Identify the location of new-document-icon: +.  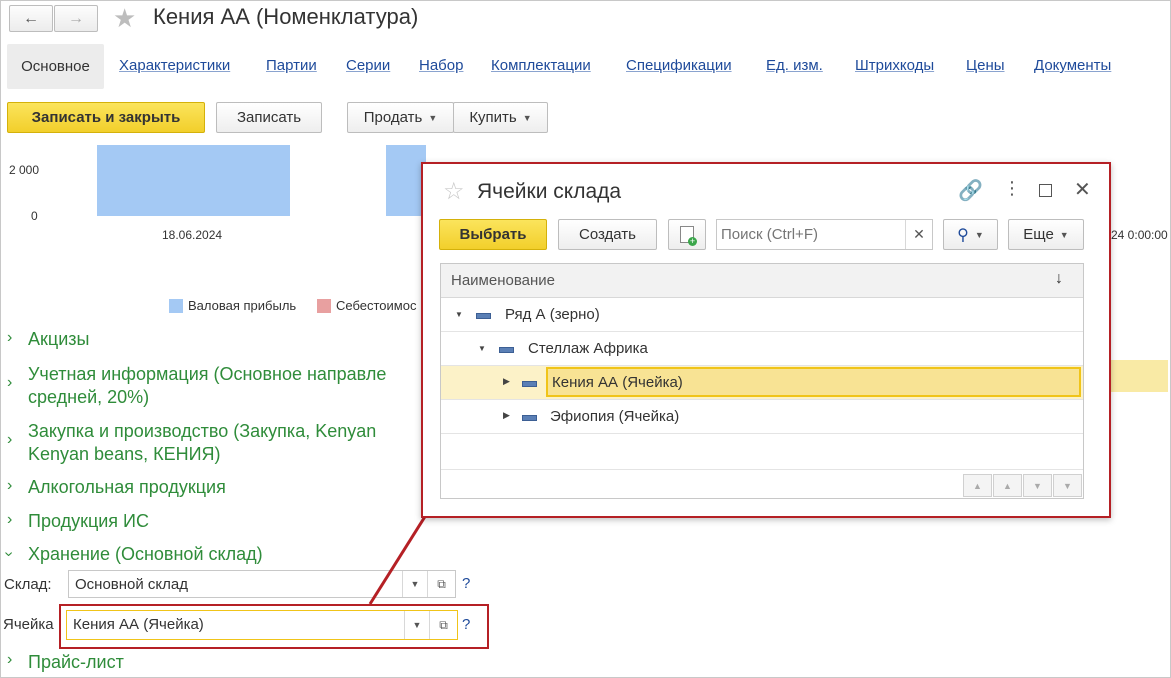
(688, 236).